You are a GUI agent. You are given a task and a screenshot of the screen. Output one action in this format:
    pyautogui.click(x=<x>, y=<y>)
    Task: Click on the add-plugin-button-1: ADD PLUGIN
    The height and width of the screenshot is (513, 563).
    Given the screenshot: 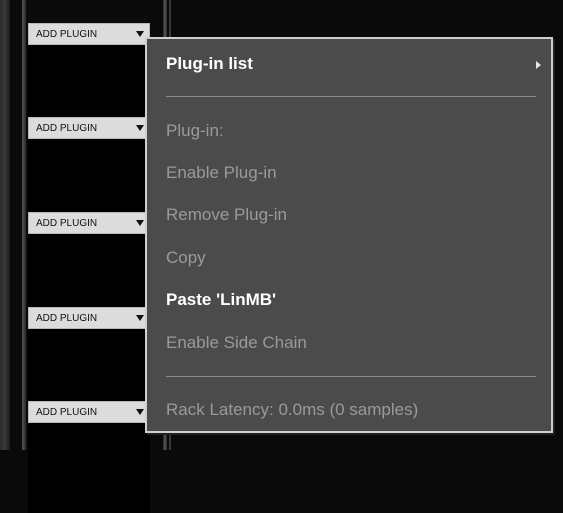 What is the action you would take?
    pyautogui.click(x=89, y=34)
    